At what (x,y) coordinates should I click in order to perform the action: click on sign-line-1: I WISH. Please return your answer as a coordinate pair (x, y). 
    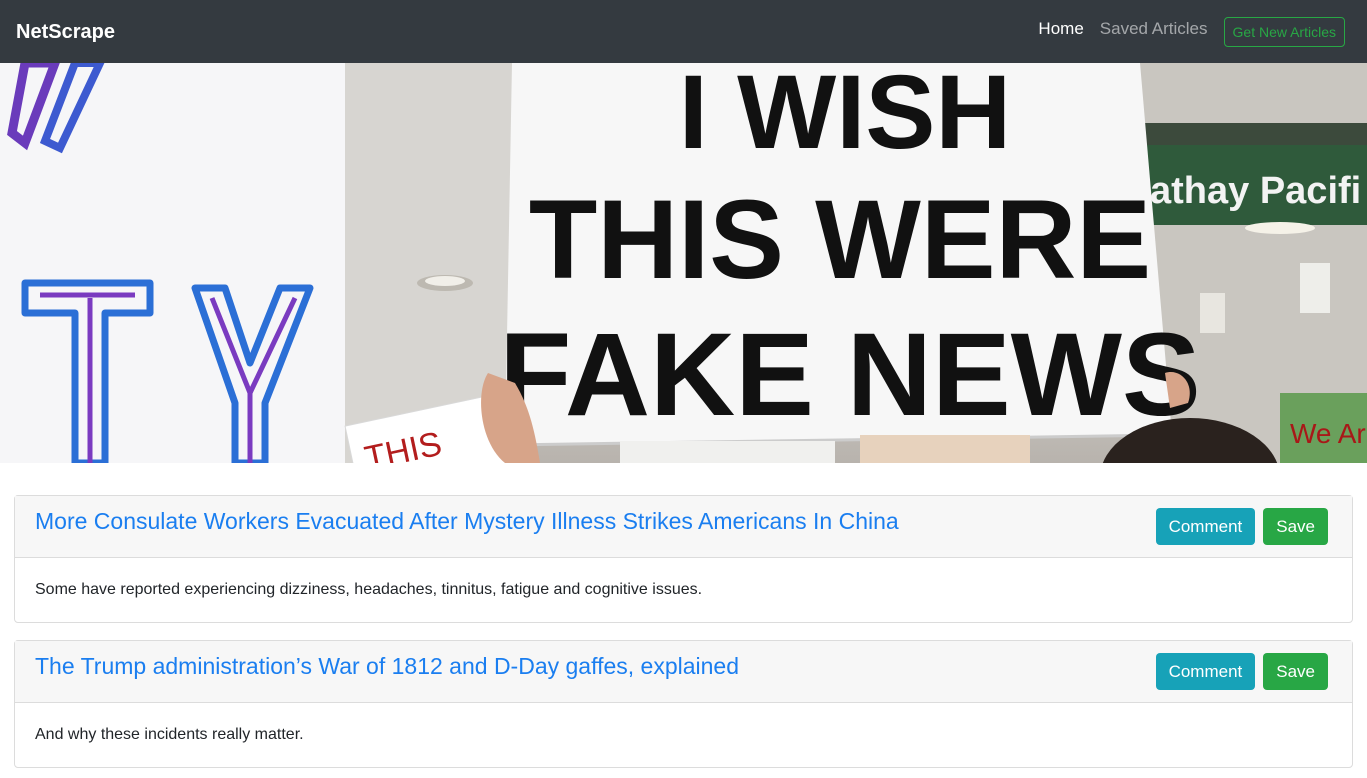
    Looking at the image, I should click on (845, 117).